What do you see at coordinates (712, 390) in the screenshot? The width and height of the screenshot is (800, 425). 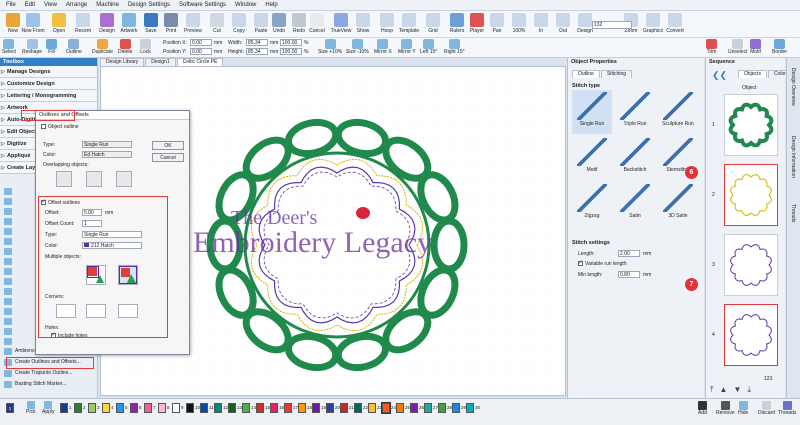 I see `move-top-icon: ⤒` at bounding box center [712, 390].